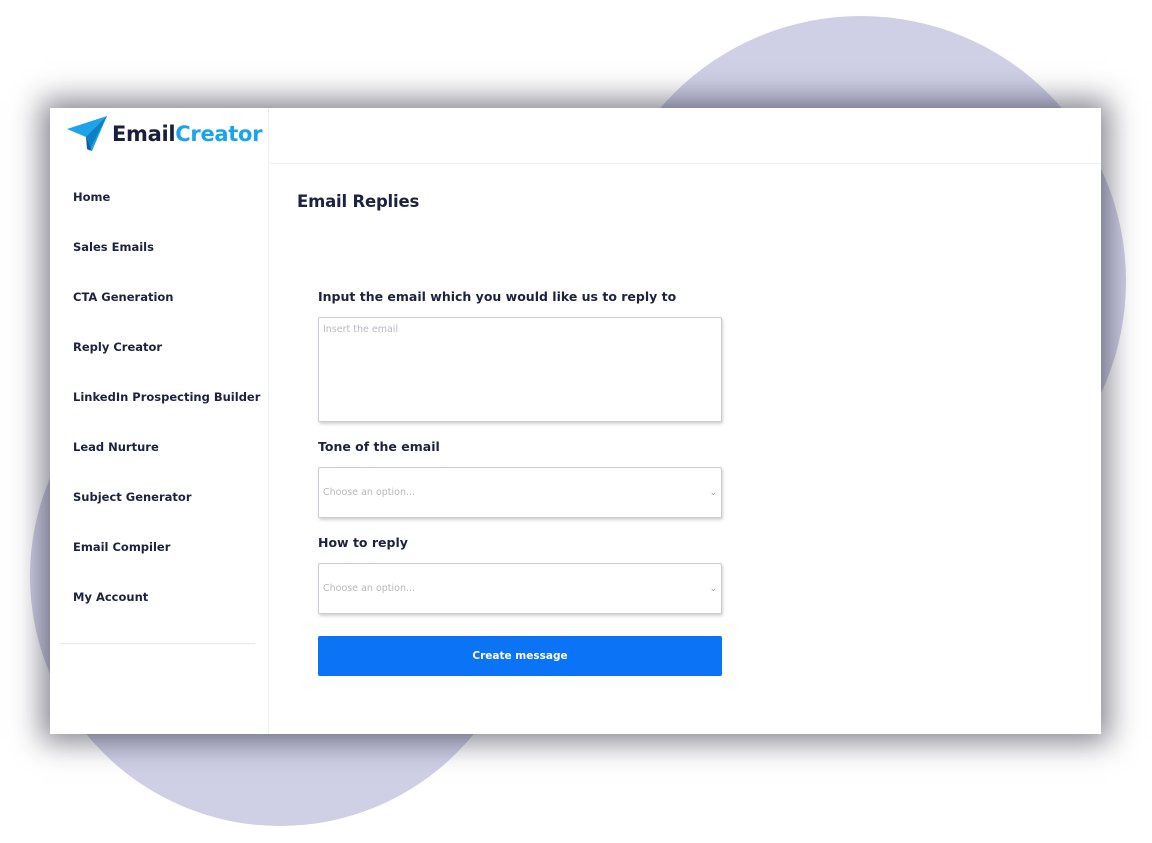  I want to click on tone-label: Tone of the email, so click(379, 446).